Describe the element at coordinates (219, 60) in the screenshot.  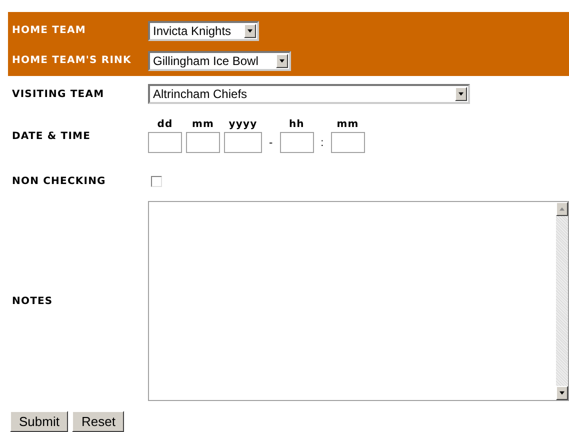
I see `dropdown: Gillingham Ice Bowl` at that location.